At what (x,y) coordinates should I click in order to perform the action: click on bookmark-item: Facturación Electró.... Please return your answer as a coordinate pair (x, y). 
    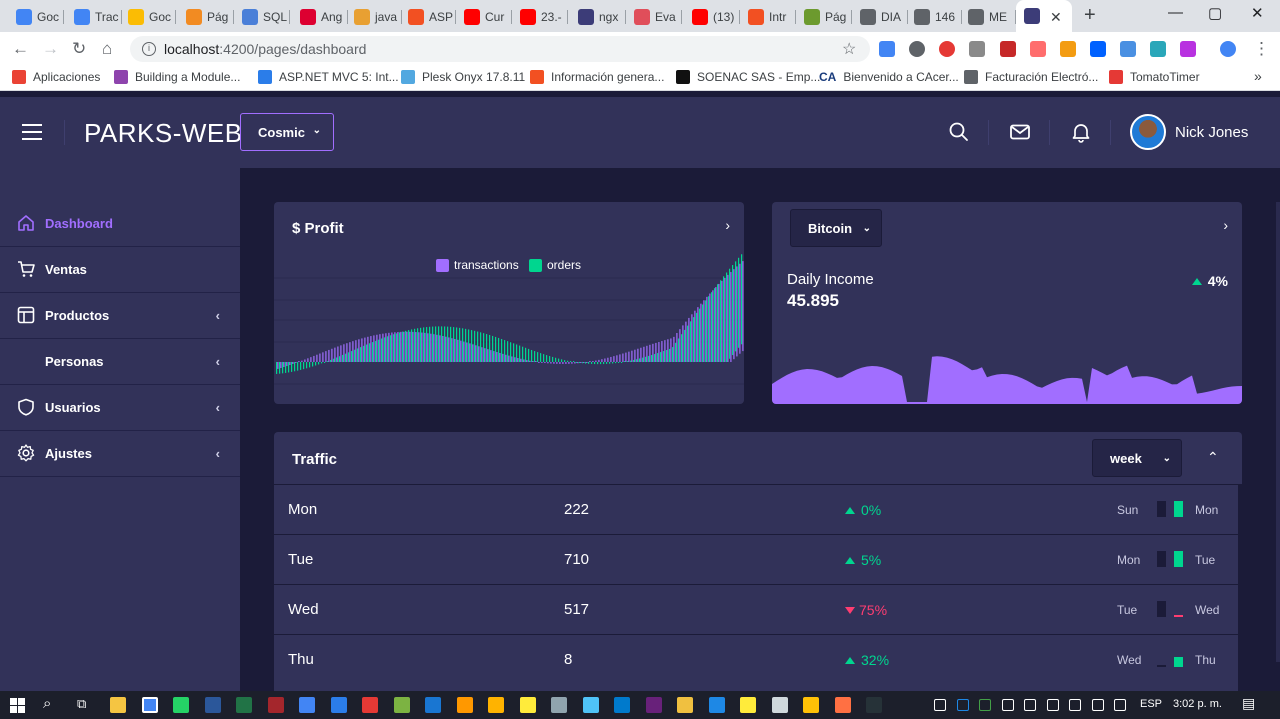
    Looking at the image, I should click on (1031, 77).